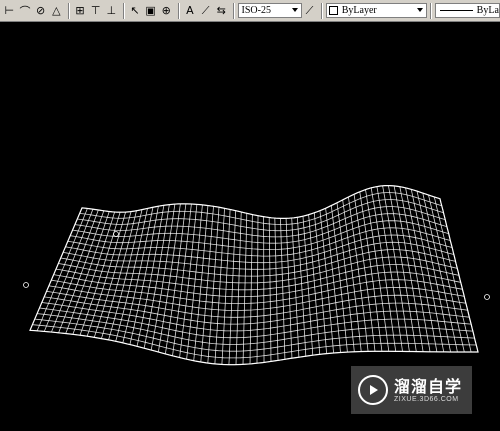 This screenshot has height=431, width=500. Describe the element at coordinates (456, 10) in the screenshot. I see `linetype-sample` at that location.